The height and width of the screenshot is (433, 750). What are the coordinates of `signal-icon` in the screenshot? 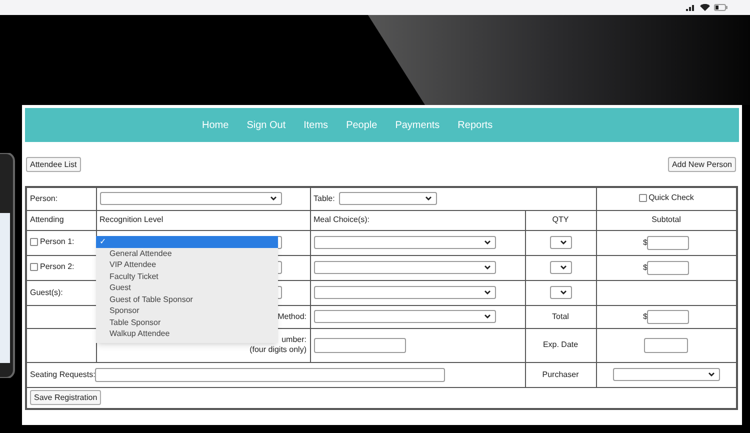 It's located at (691, 7).